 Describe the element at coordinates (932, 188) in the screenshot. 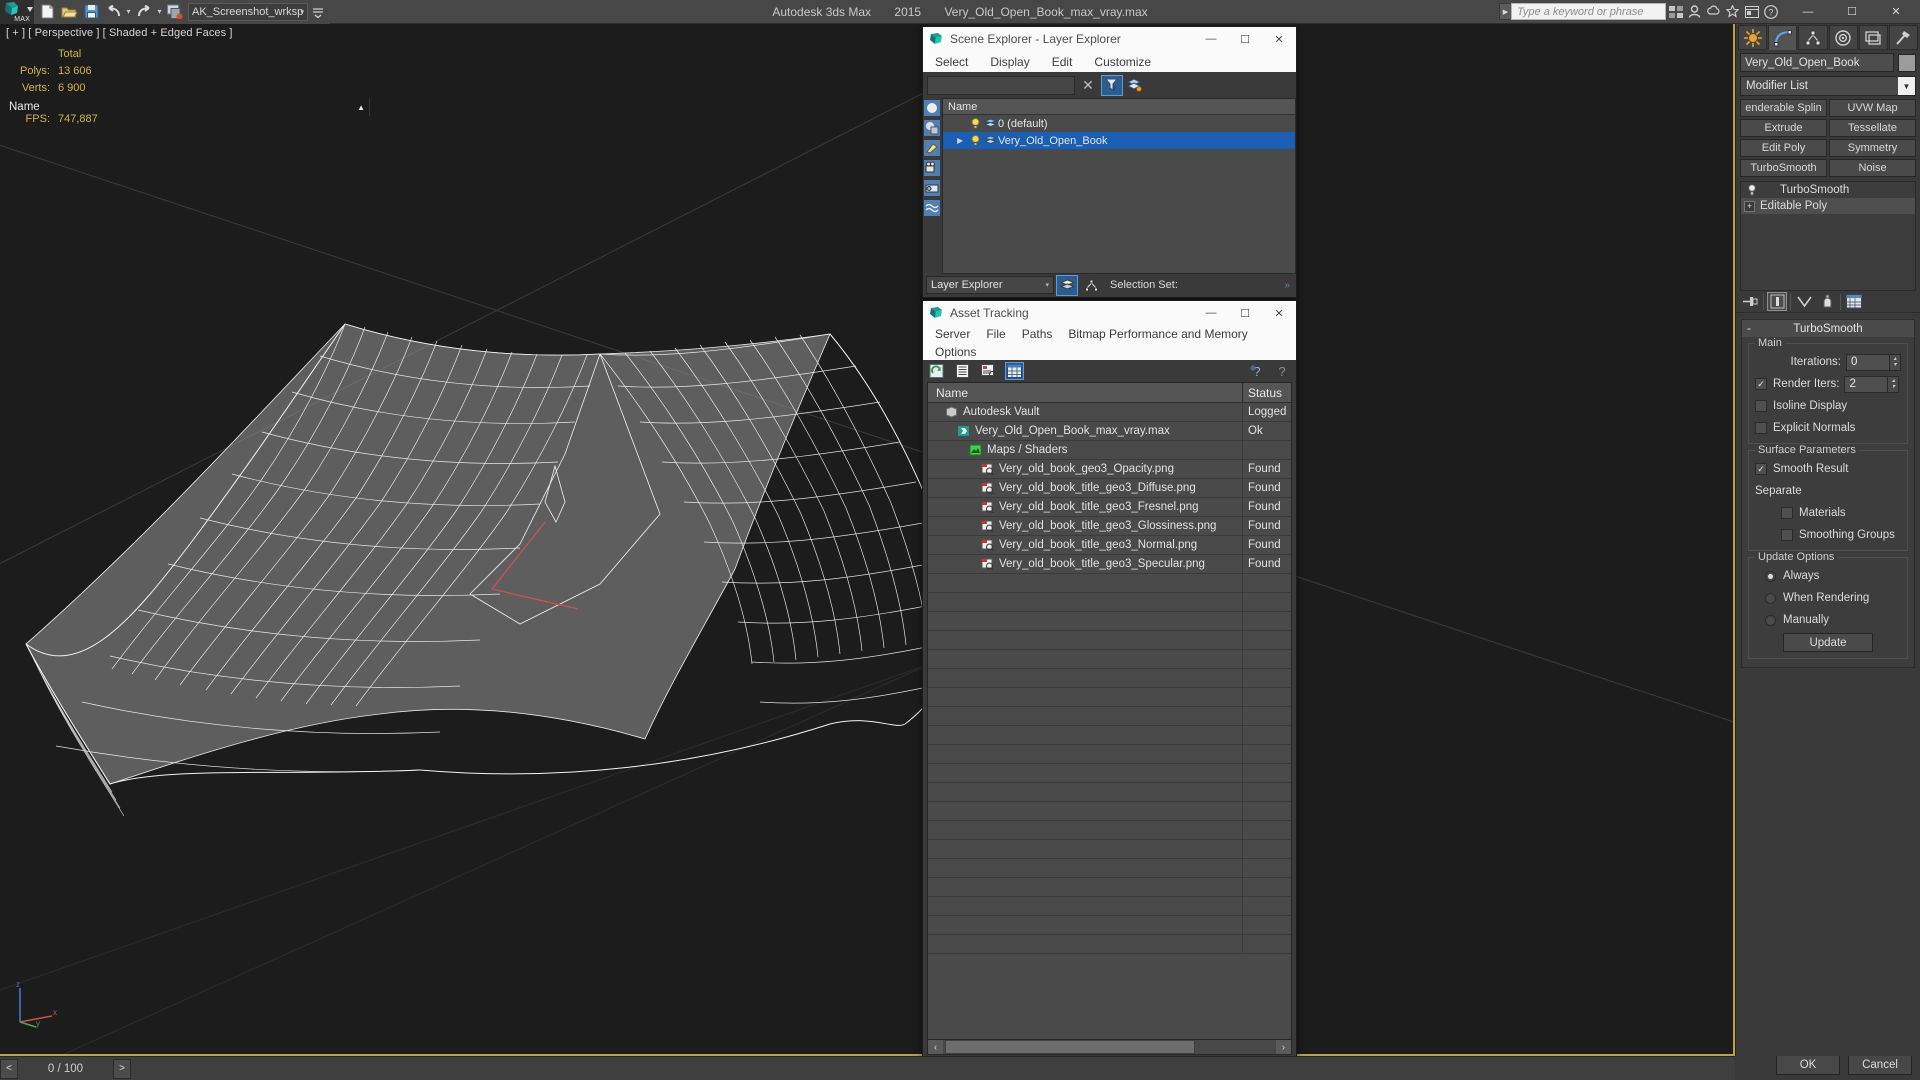

I see `filter-helpers-icon` at that location.